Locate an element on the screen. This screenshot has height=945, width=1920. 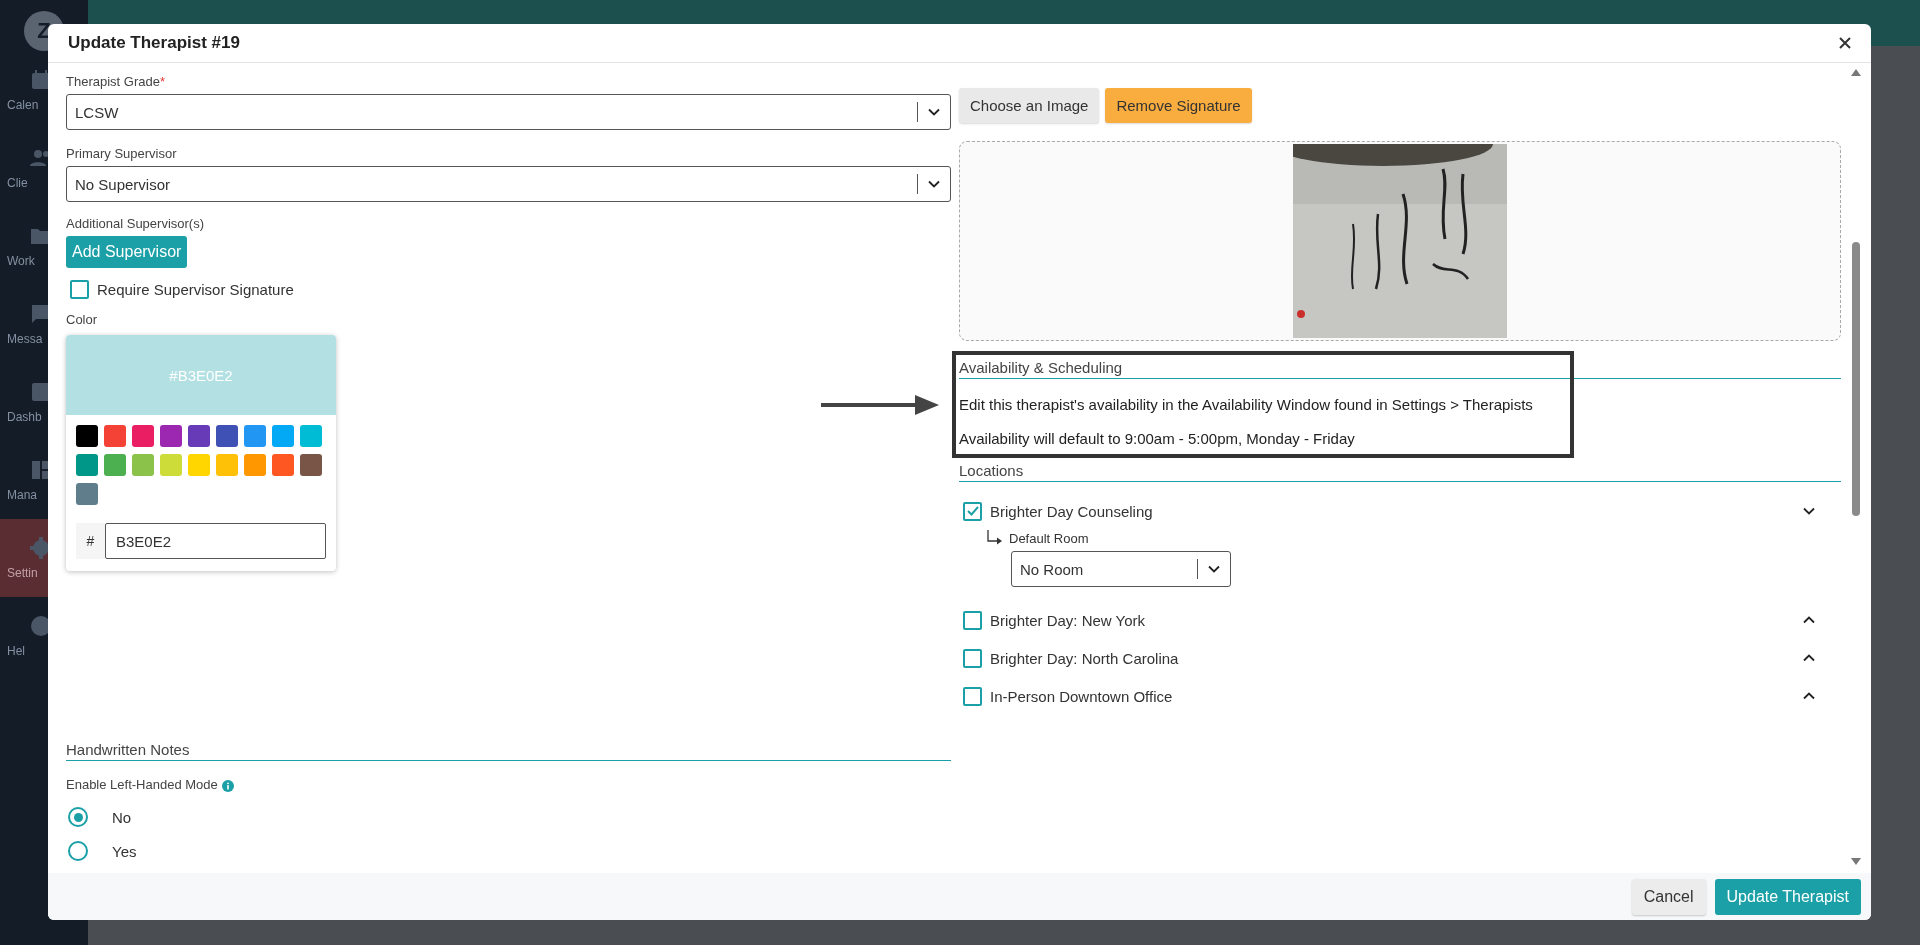
add-supervisor-button: Add Supervisor is located at coordinates (127, 252).